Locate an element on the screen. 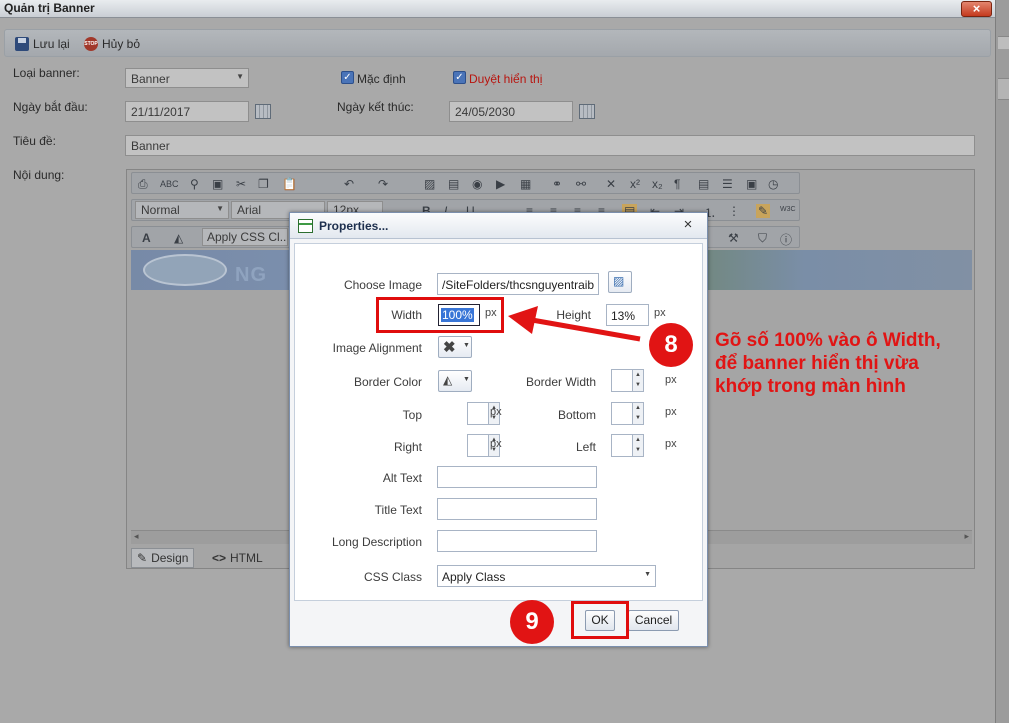 Image resolution: width=1009 pixels, height=723 pixels. window-title: Quản trị Banner is located at coordinates (49, 8).